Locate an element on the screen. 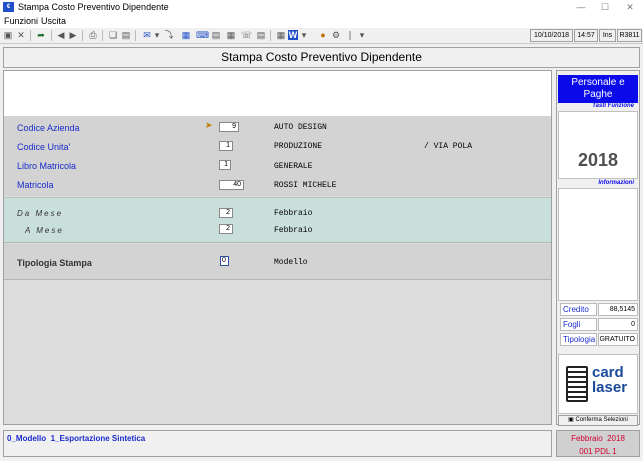 This screenshot has height=461, width=643. conferma-selezioni-button: ▣ Conferma Selezioni is located at coordinates (598, 420).